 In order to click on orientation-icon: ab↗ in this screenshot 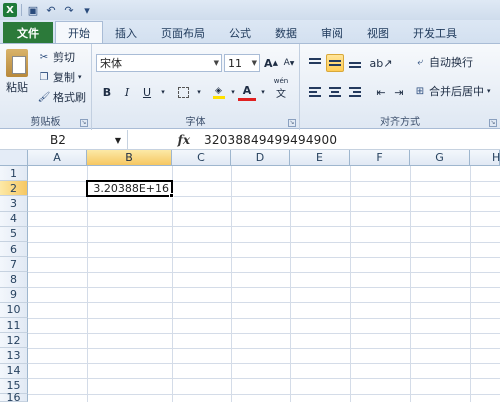, I will do `click(381, 63)`.